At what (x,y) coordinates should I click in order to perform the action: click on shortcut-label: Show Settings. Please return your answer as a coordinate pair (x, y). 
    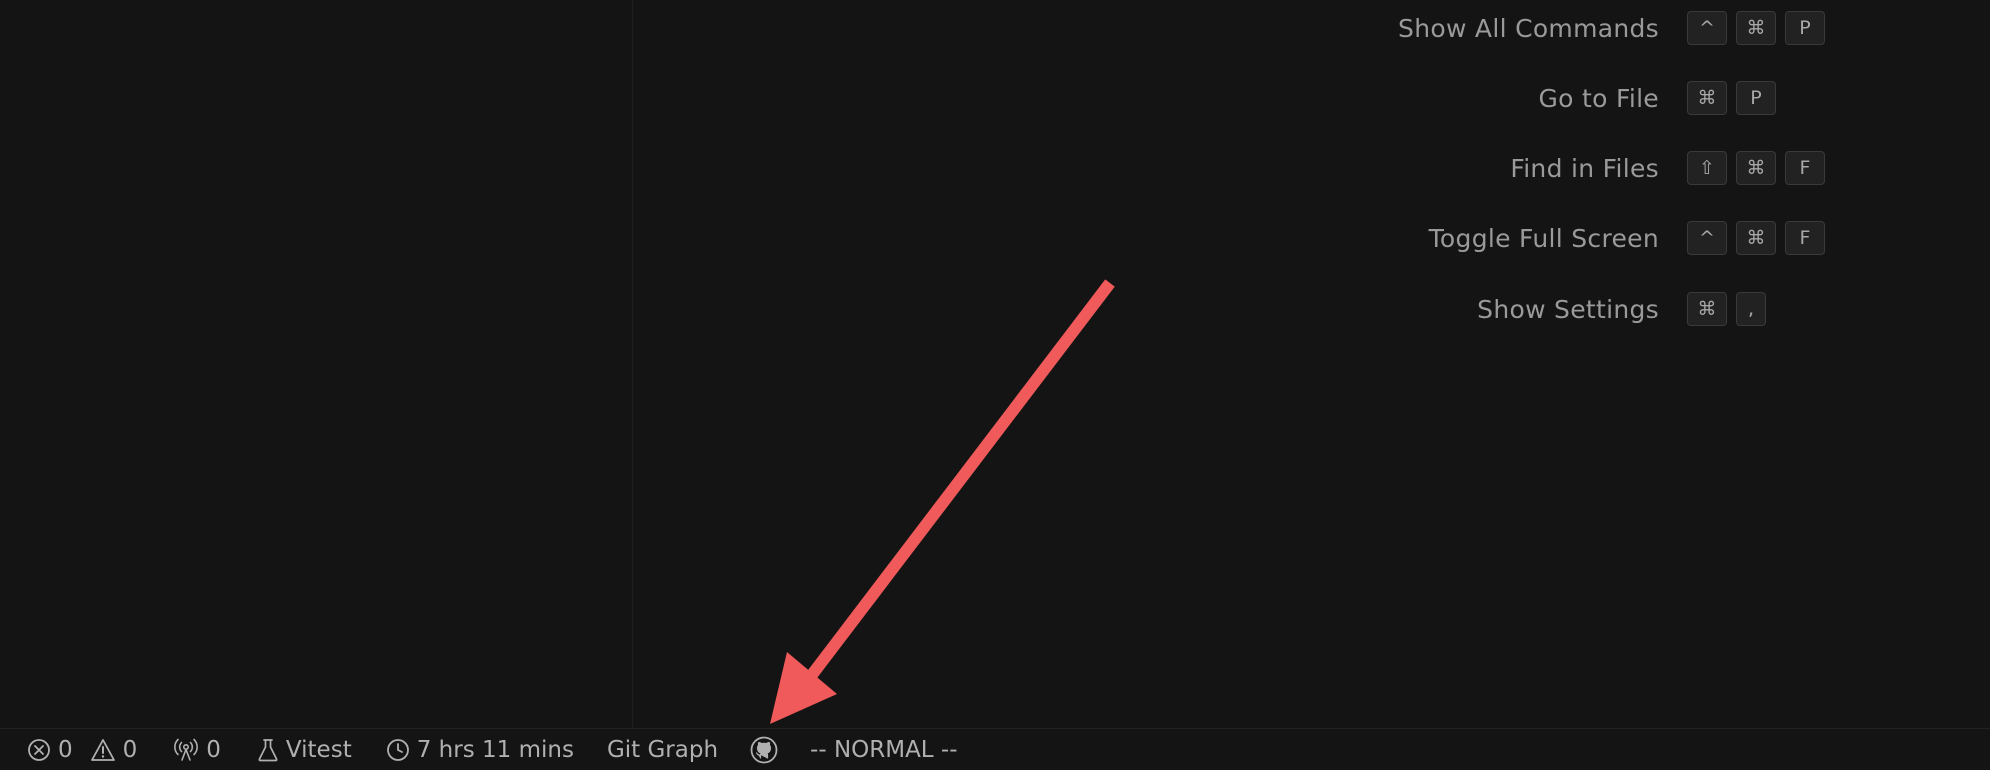
    Looking at the image, I should click on (1568, 309).